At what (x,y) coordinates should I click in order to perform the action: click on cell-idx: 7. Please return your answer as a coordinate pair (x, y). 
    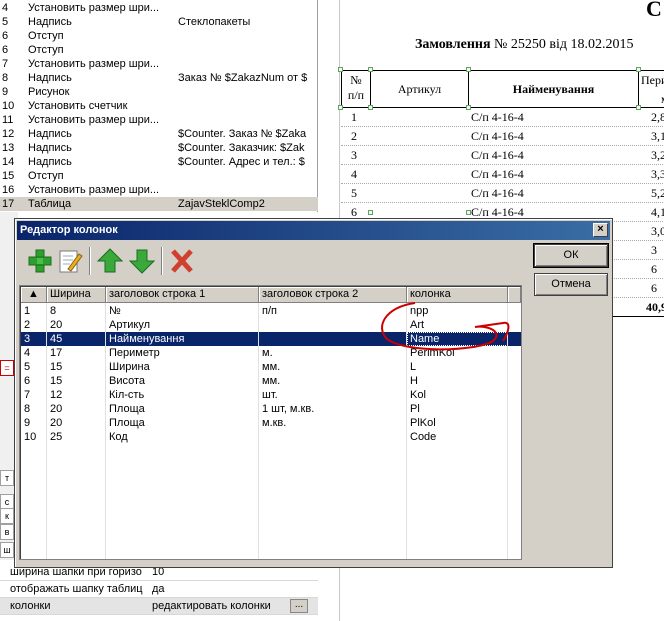
    Looking at the image, I should click on (34, 395).